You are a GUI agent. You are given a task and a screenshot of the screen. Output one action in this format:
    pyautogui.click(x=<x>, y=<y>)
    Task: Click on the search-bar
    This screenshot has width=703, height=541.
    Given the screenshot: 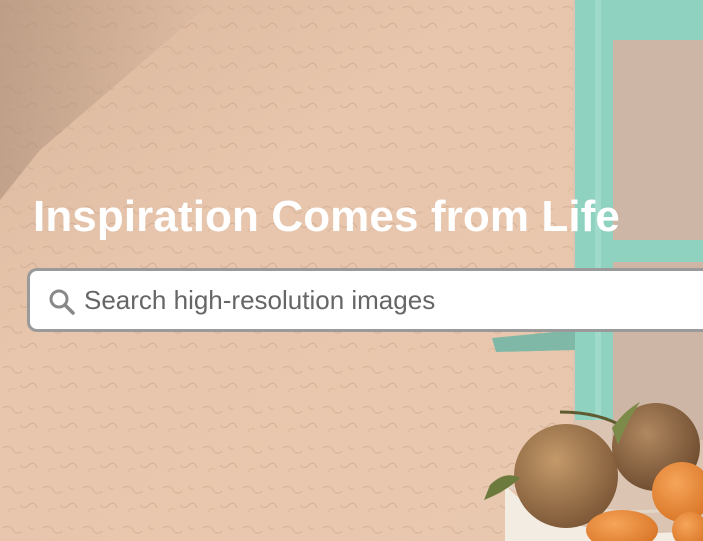 What is the action you would take?
    pyautogui.click(x=365, y=300)
    